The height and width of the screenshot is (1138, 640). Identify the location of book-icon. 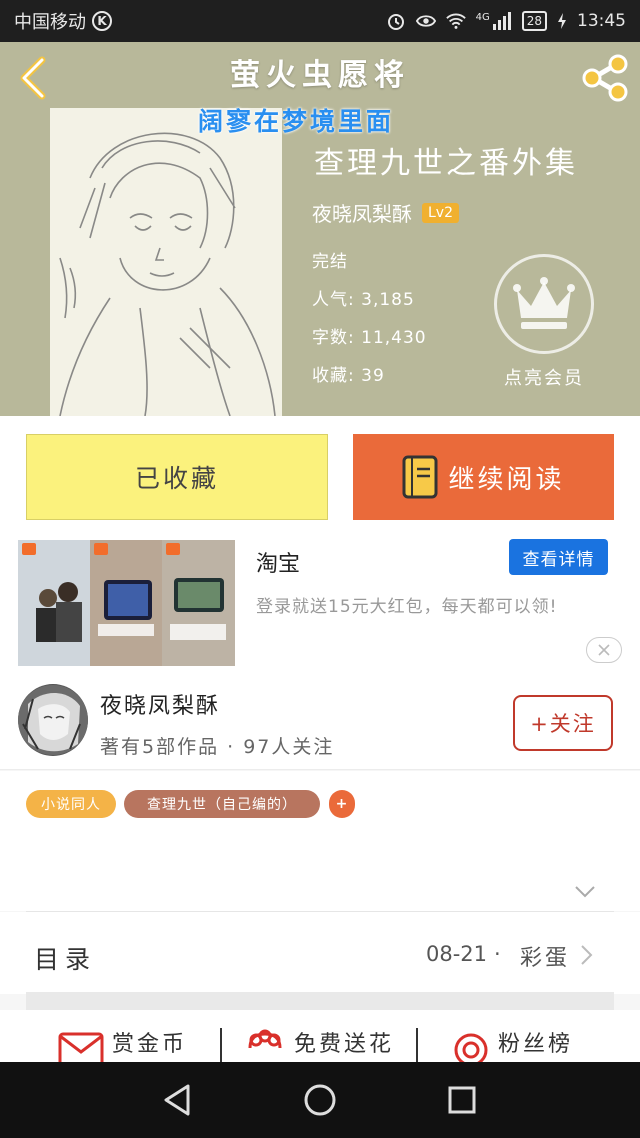
(420, 477).